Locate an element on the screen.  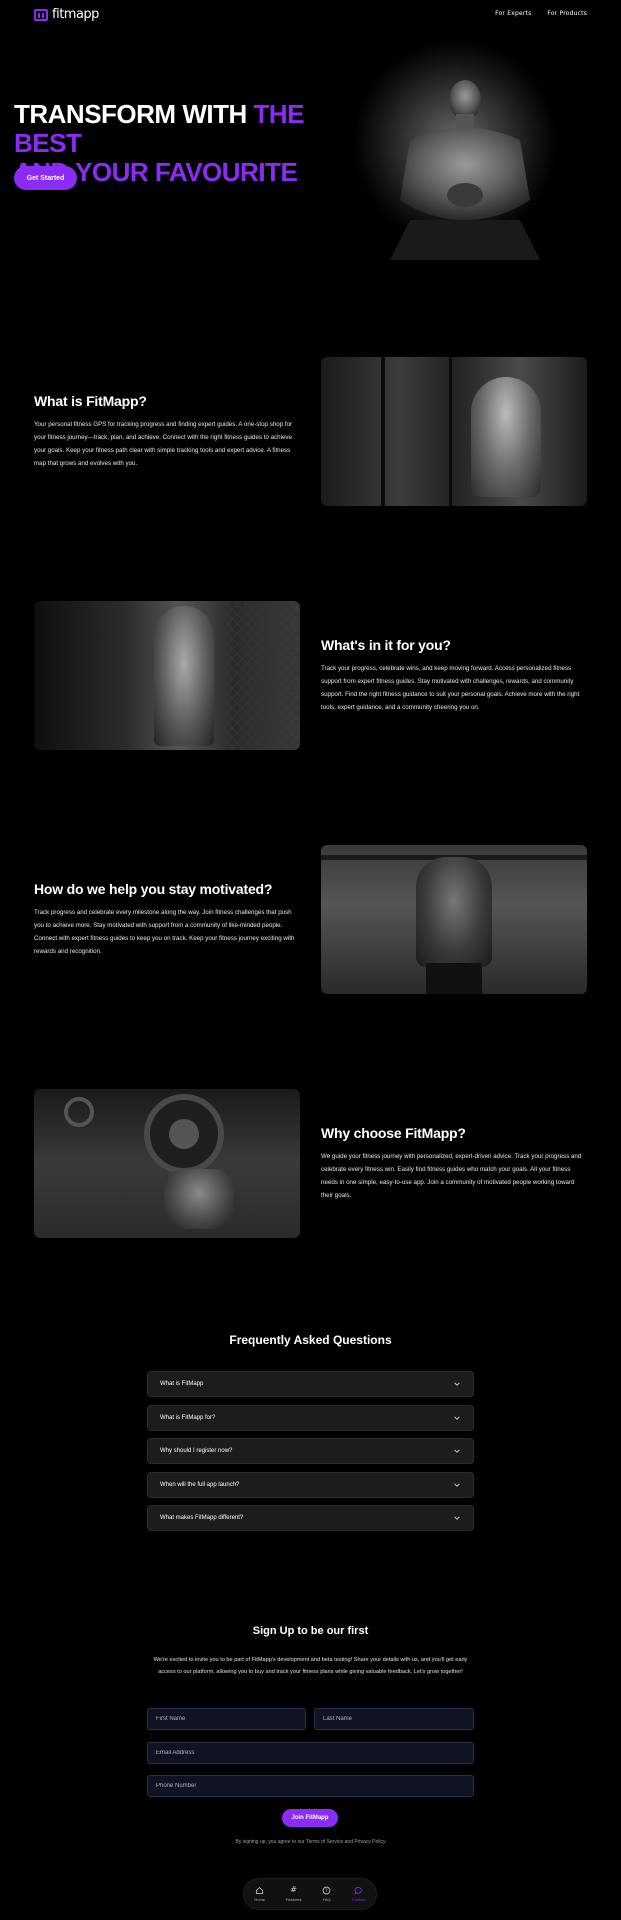
signup-title: Sign Up to be our first is located at coordinates (310, 1631).